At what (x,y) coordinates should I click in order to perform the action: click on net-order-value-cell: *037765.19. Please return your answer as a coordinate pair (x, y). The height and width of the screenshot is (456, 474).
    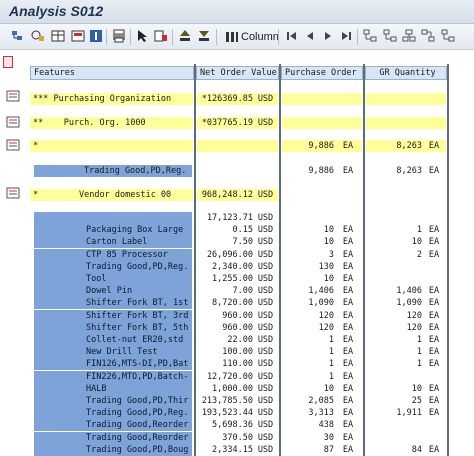
    Looking at the image, I should click on (225, 123).